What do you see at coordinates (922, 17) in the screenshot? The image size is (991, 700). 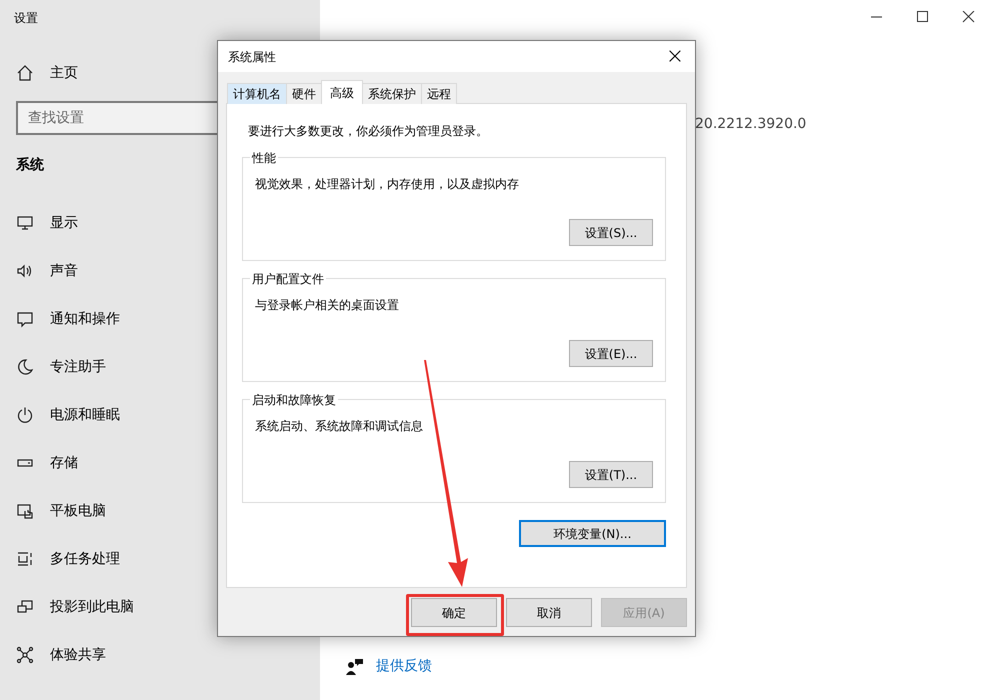 I see `maximize-icon` at bounding box center [922, 17].